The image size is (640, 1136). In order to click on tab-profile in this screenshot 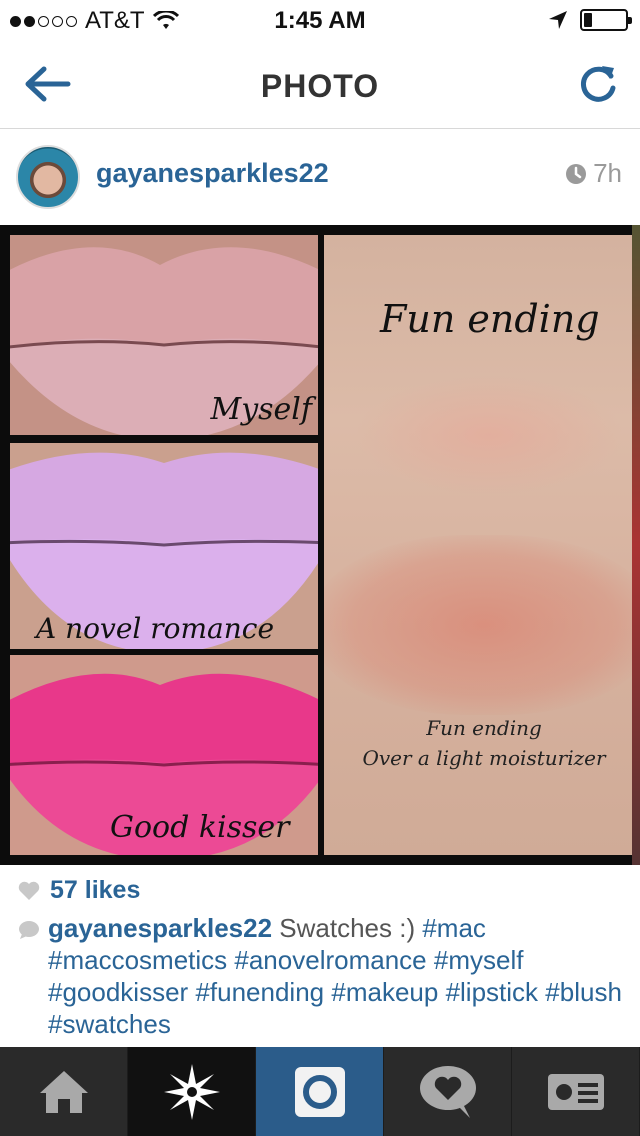, I will do `click(576, 1091)`.